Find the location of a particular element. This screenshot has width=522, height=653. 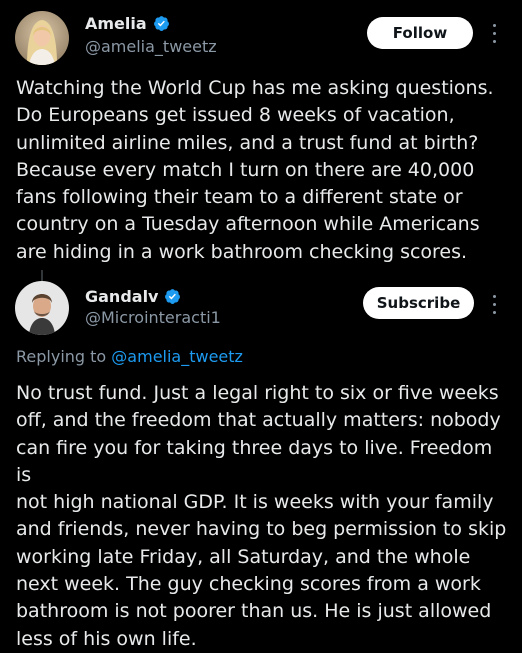

replying-prefix: Replying to is located at coordinates (64, 356).